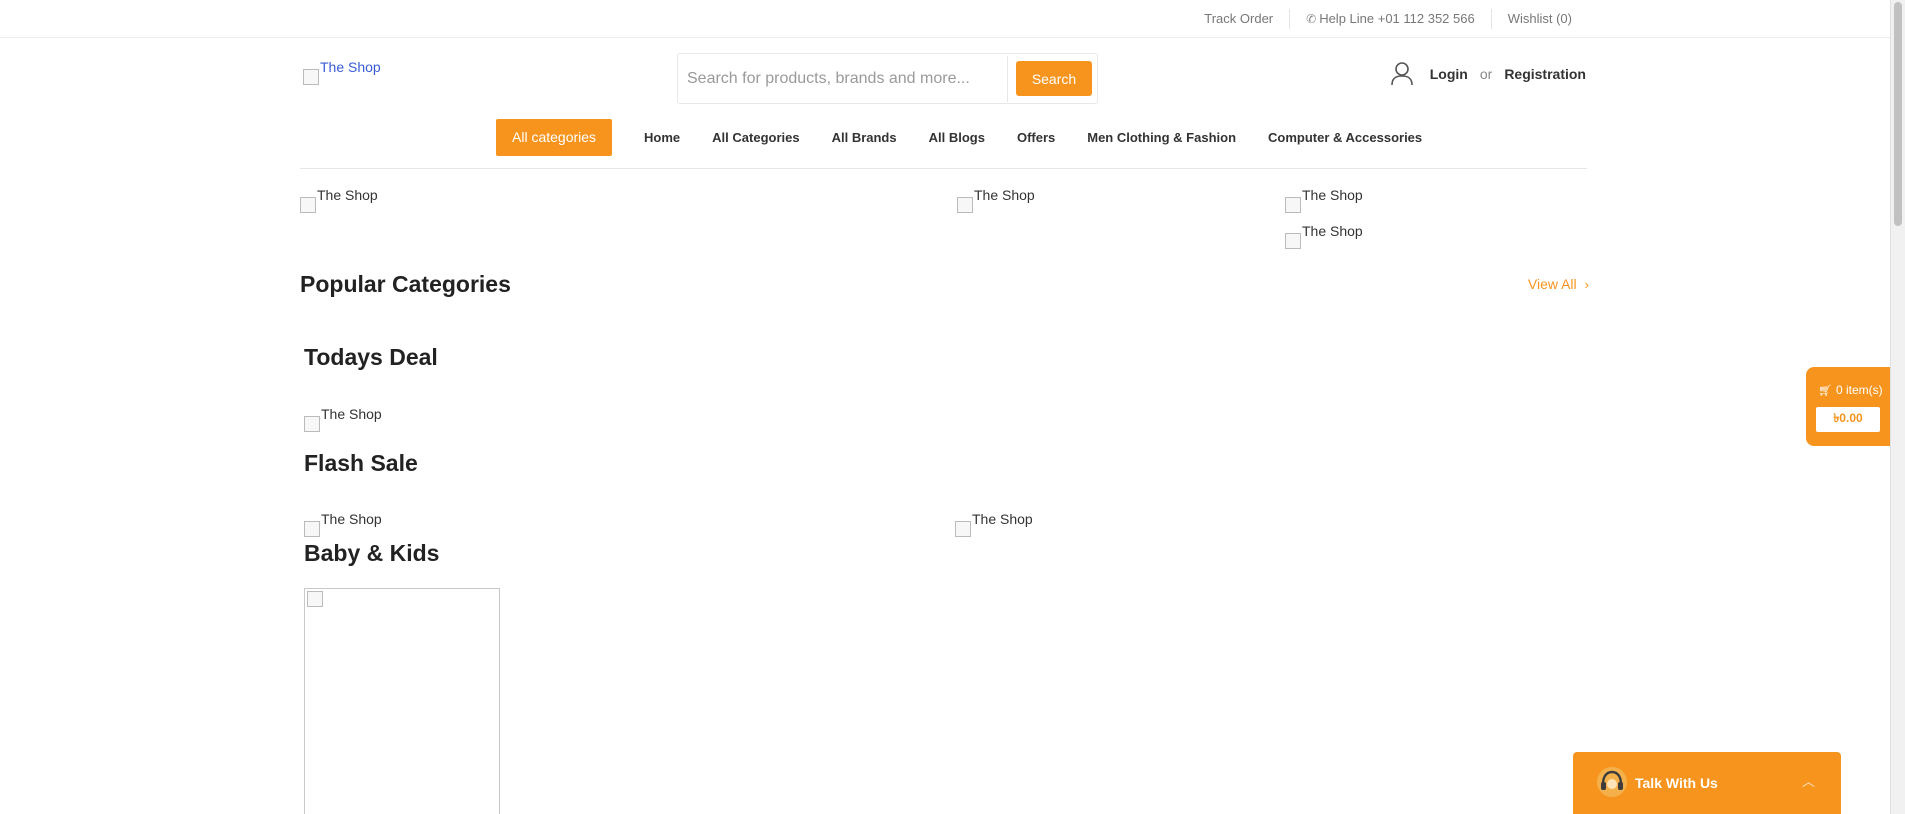 This screenshot has width=1905, height=814. I want to click on cart-amount: ৳0.00, so click(1848, 419).